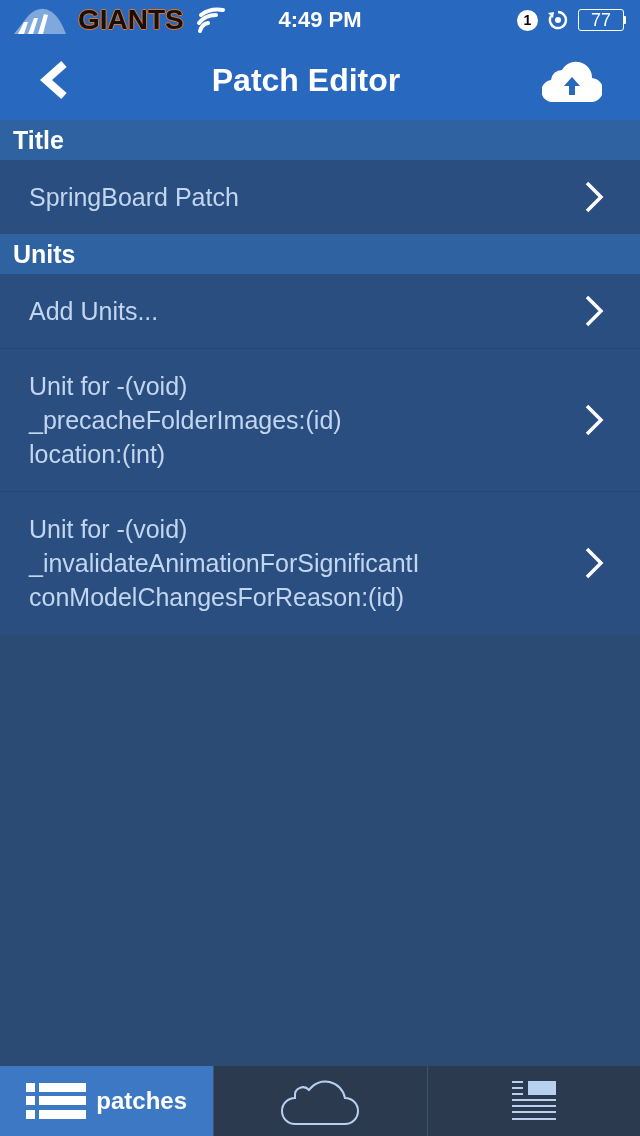 This screenshot has width=640, height=1136. What do you see at coordinates (320, 20) in the screenshot?
I see `status-time: 4:49 PM` at bounding box center [320, 20].